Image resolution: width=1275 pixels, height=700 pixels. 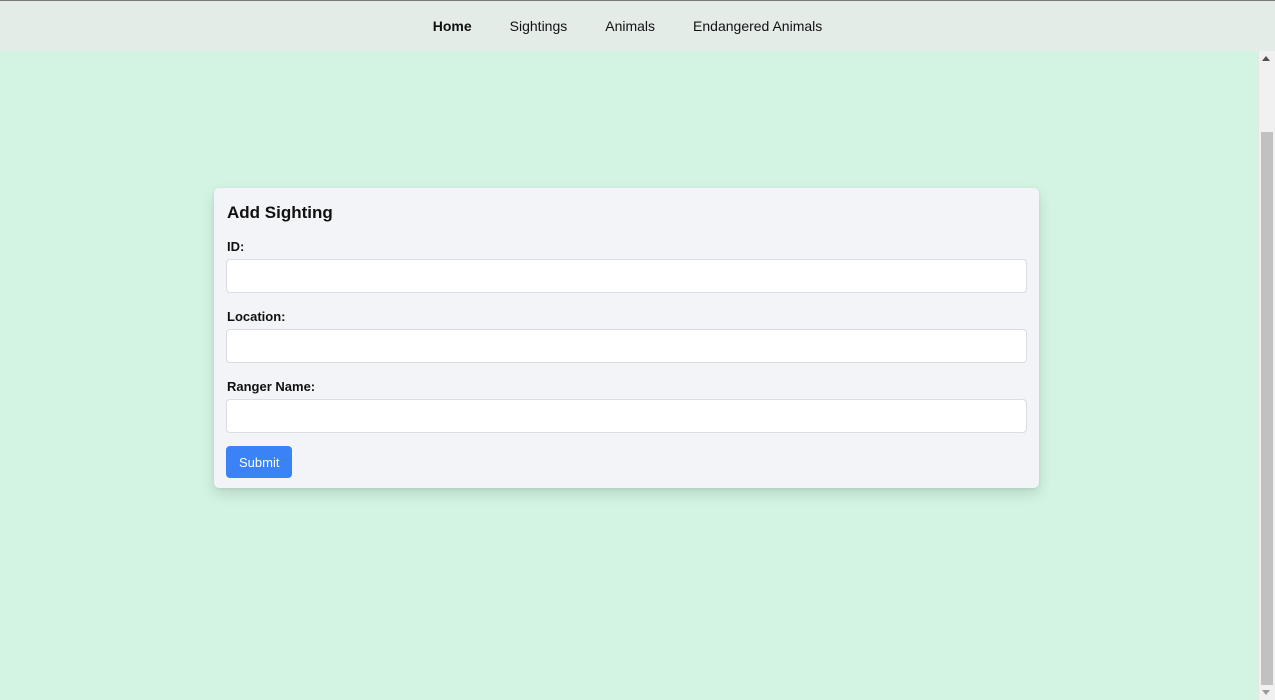 What do you see at coordinates (271, 386) in the screenshot?
I see `ranger-name-label: Ranger Name:` at bounding box center [271, 386].